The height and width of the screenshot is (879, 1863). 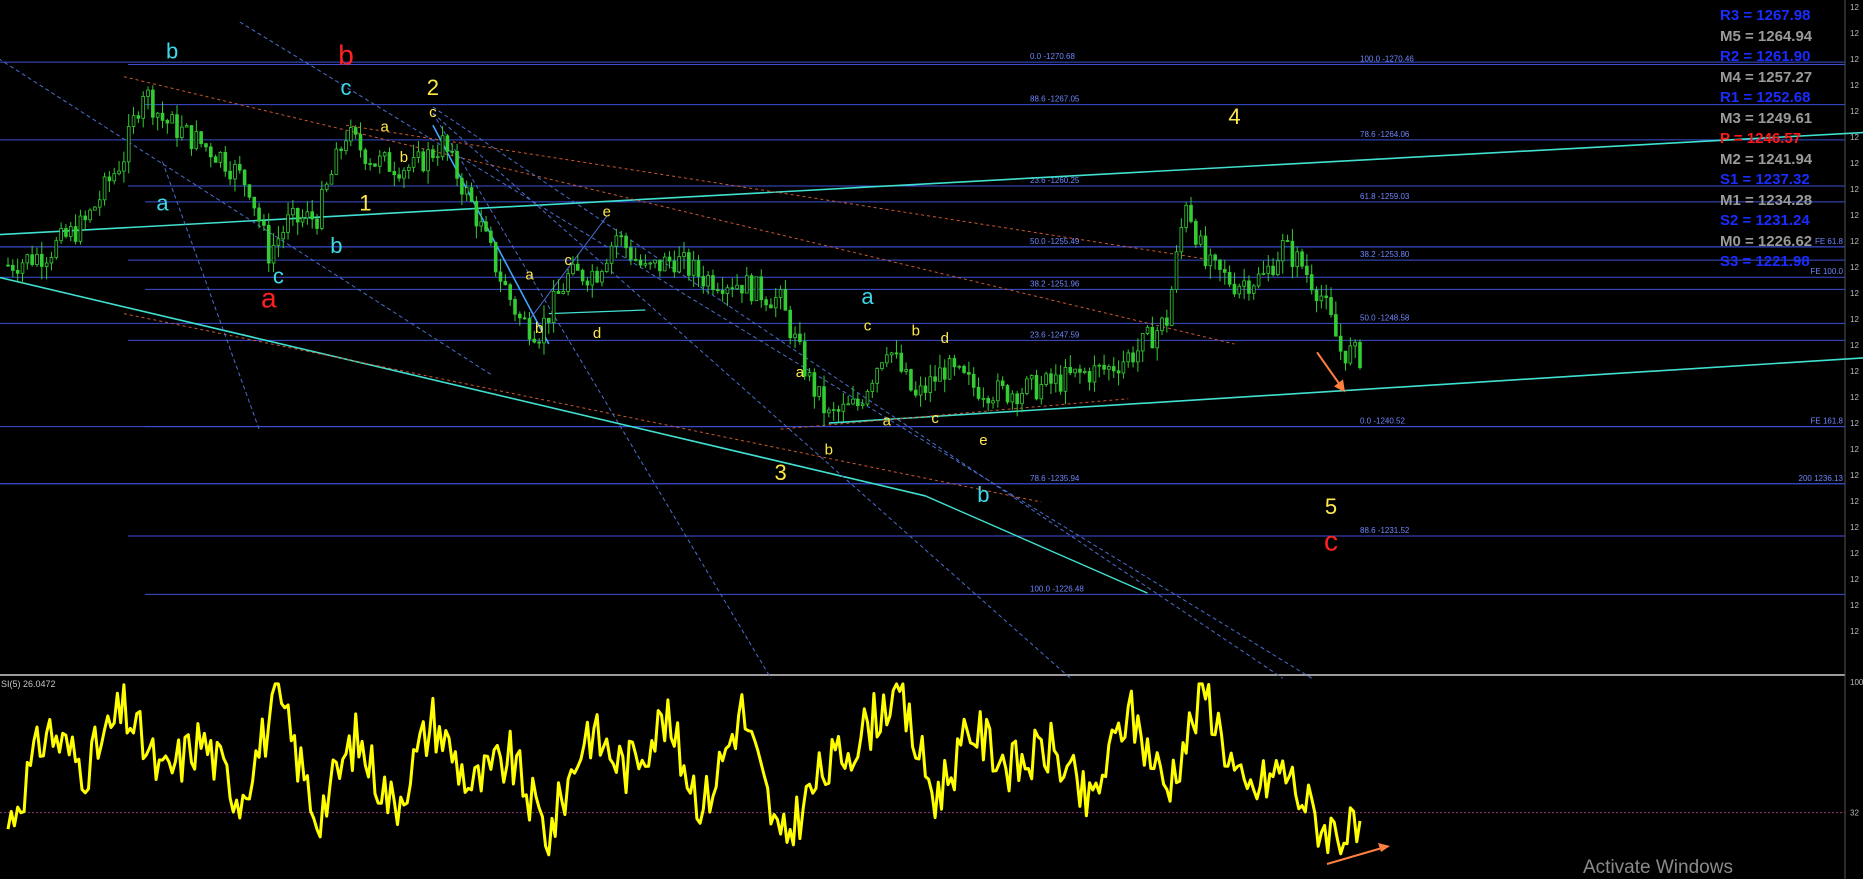 I want to click on wave-label: e, so click(x=607, y=211).